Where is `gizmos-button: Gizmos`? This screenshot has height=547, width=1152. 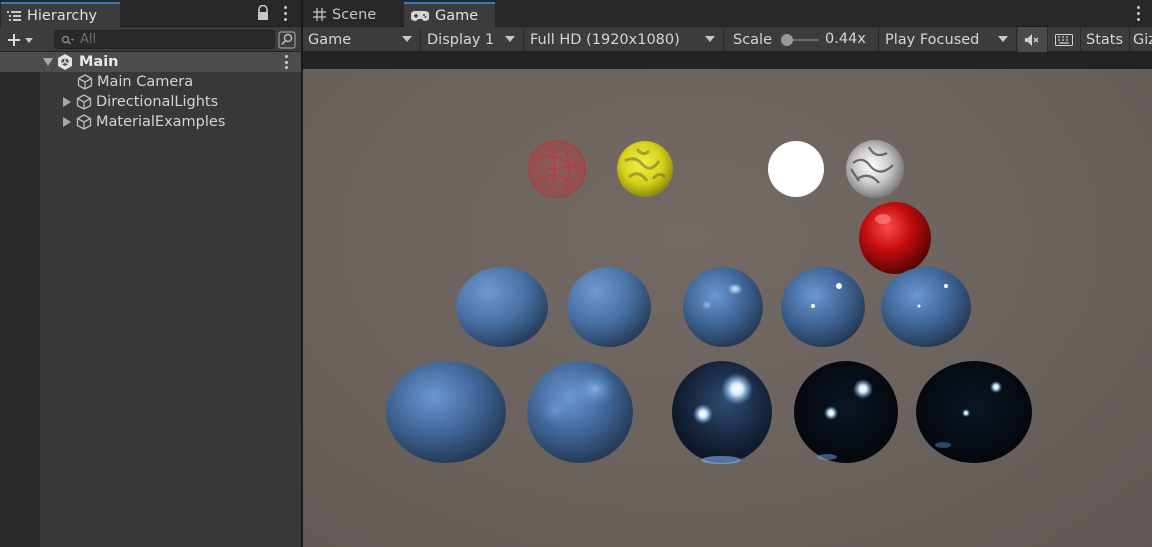
gizmos-button: Gizmos is located at coordinates (1141, 39).